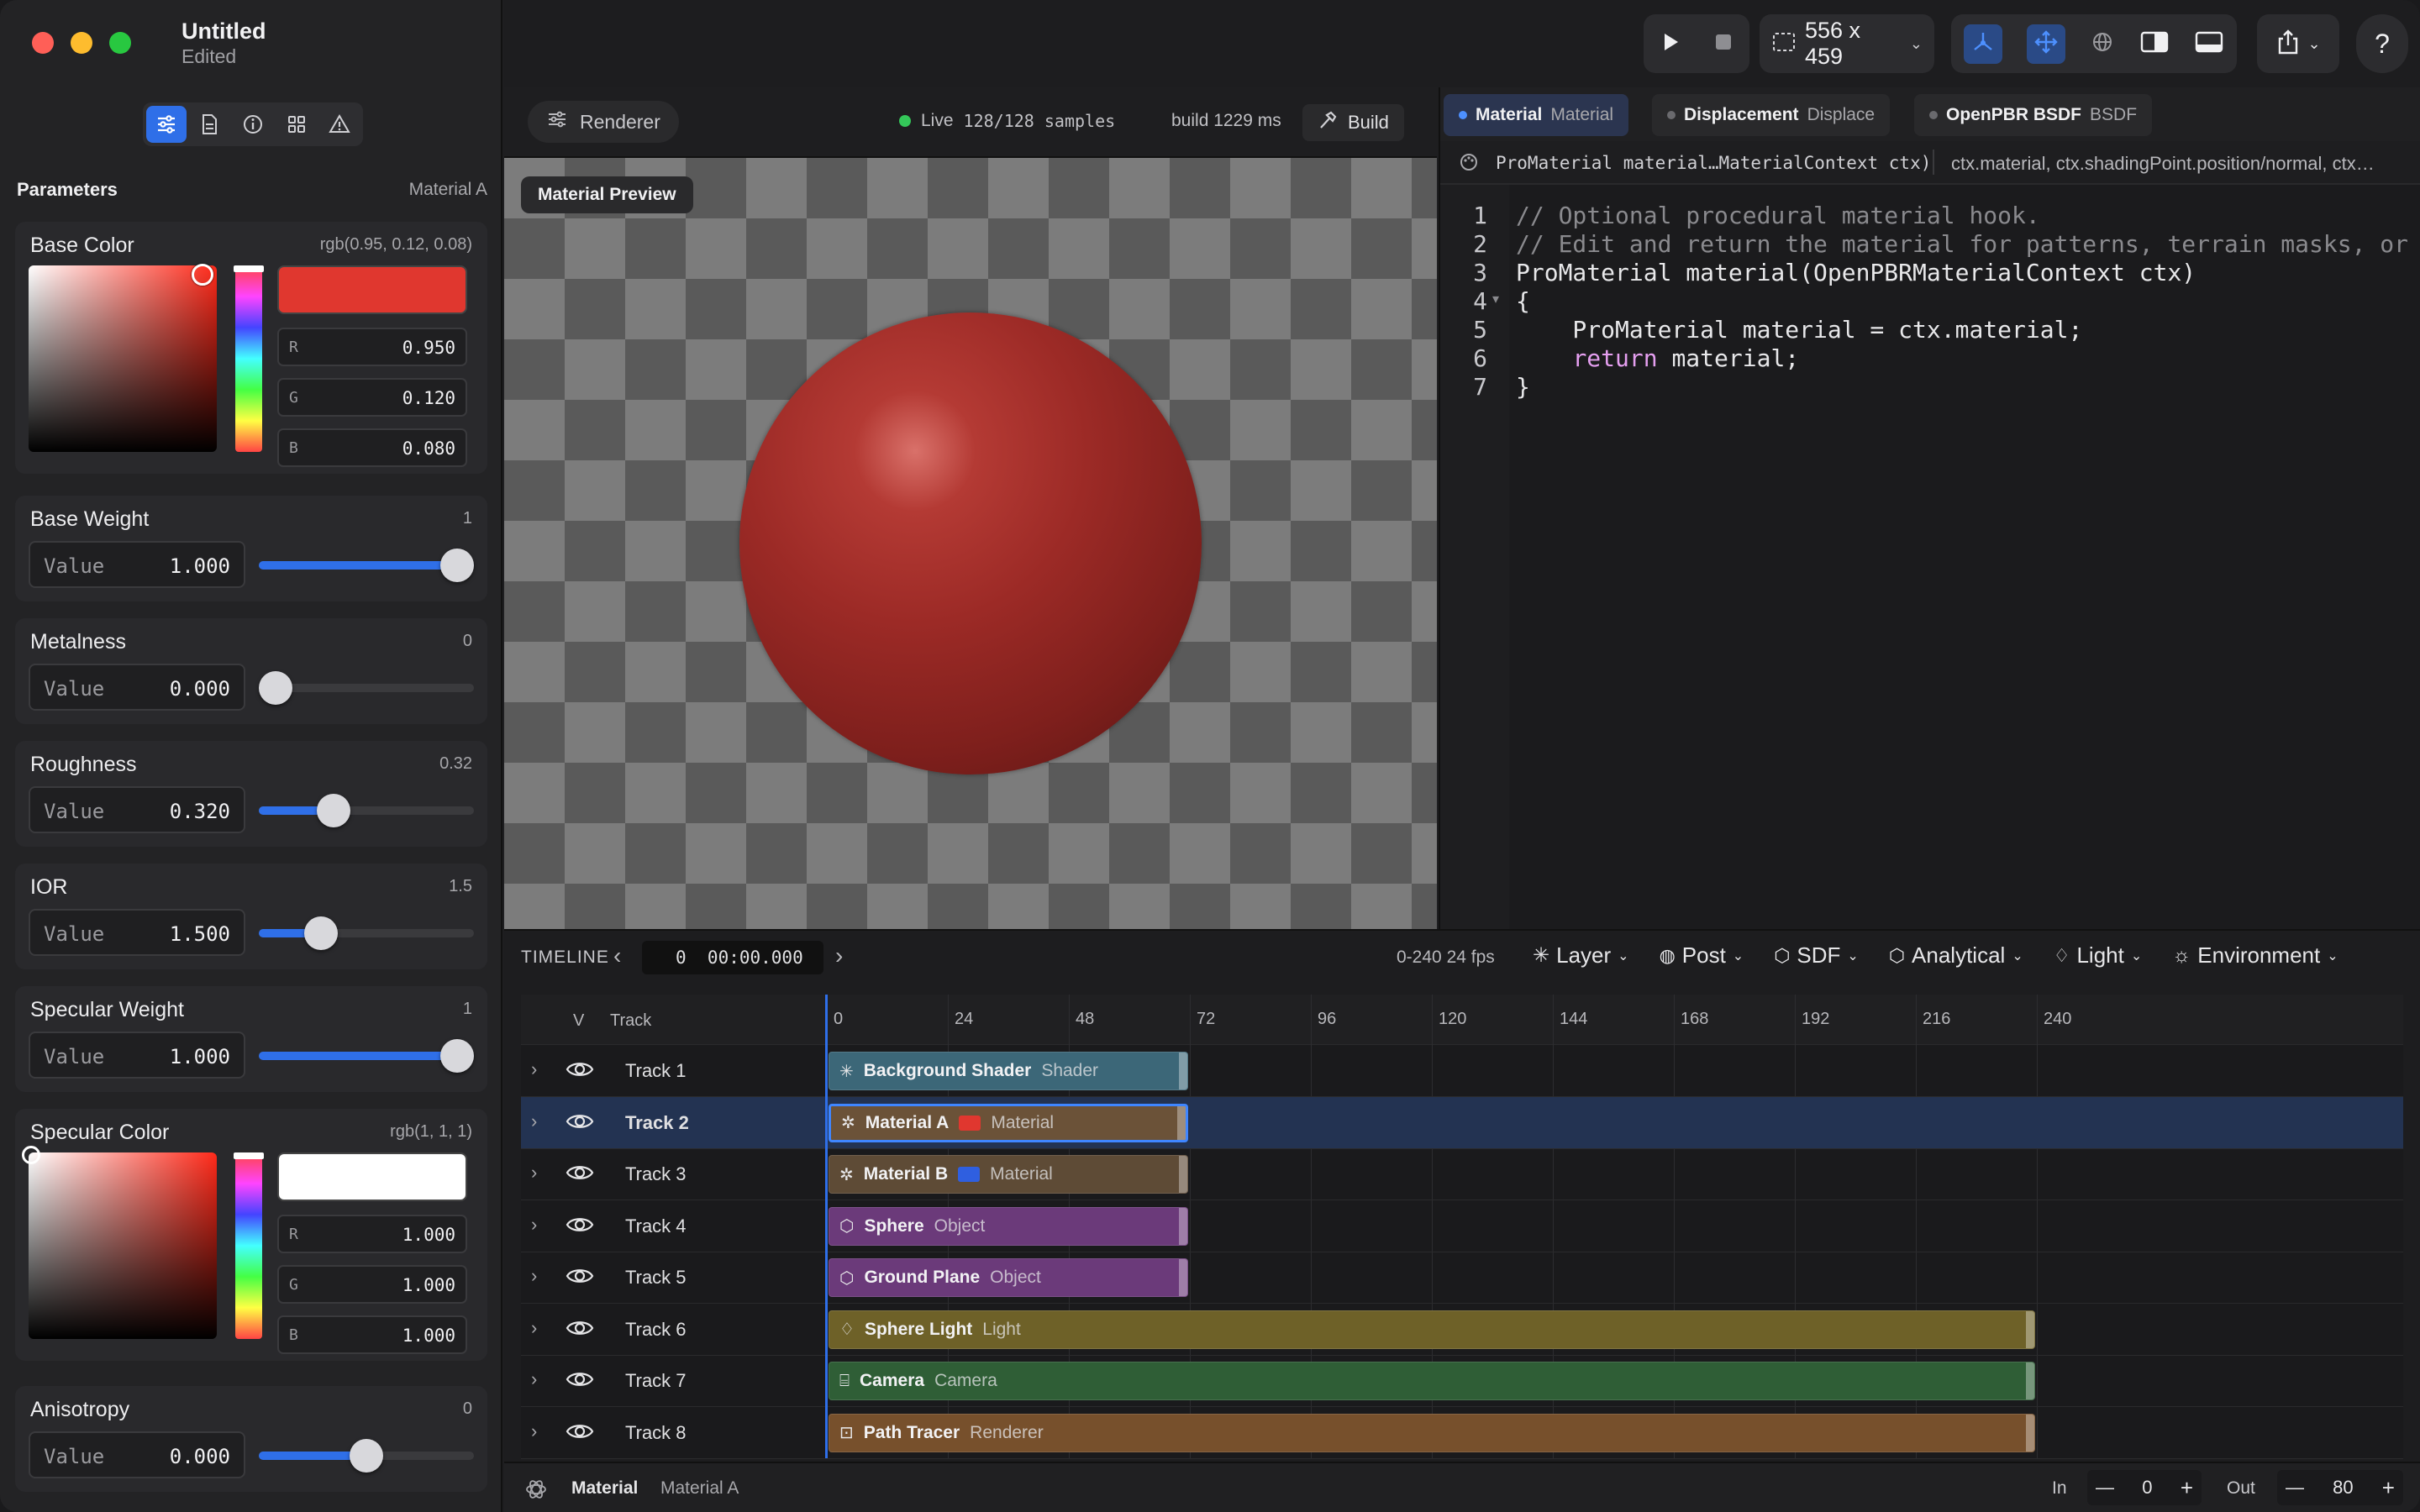  Describe the element at coordinates (367, 565) in the screenshot. I see `base-weight-slider` at that location.